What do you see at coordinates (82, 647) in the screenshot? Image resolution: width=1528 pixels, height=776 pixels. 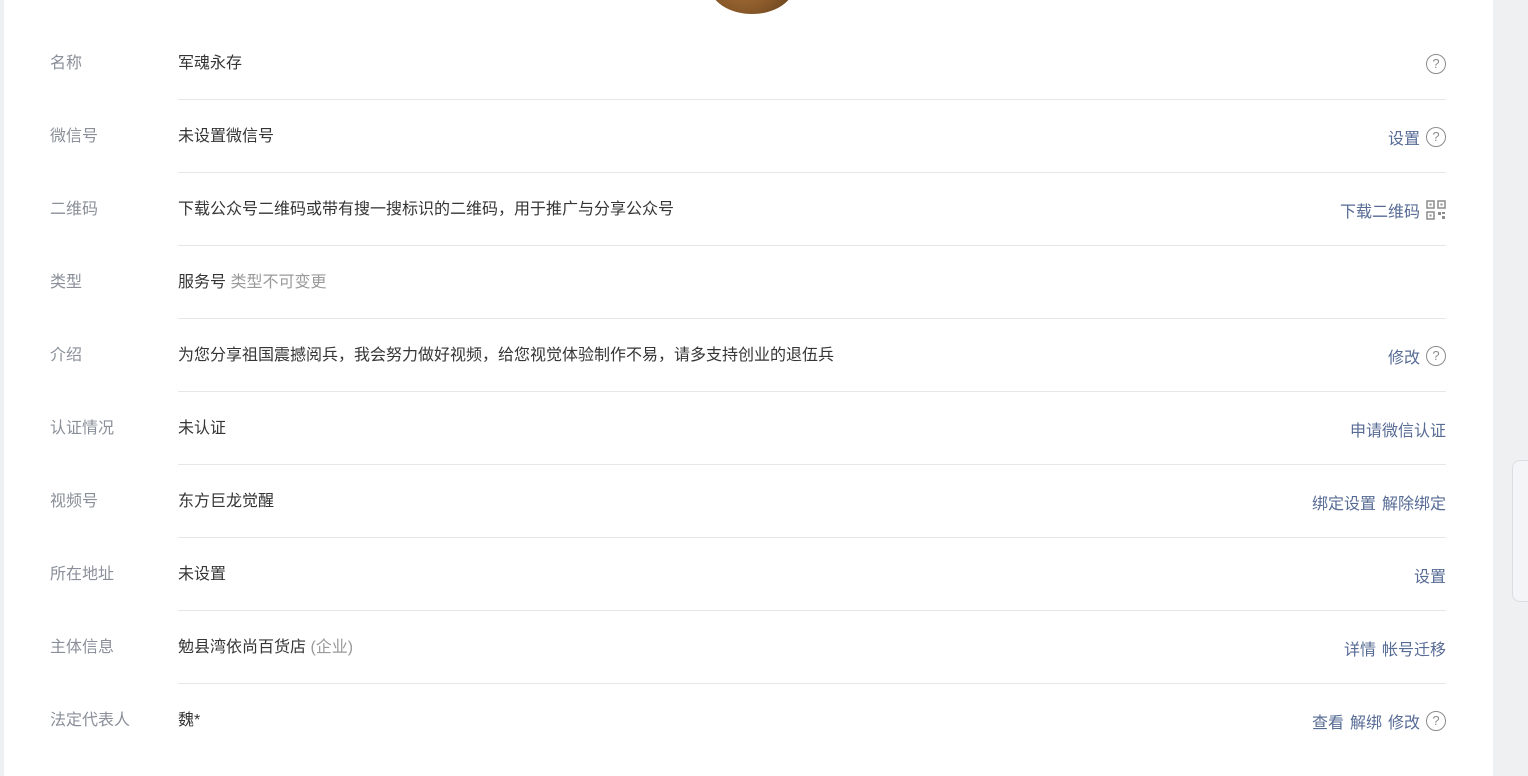 I see `row-label: 主体信息` at bounding box center [82, 647].